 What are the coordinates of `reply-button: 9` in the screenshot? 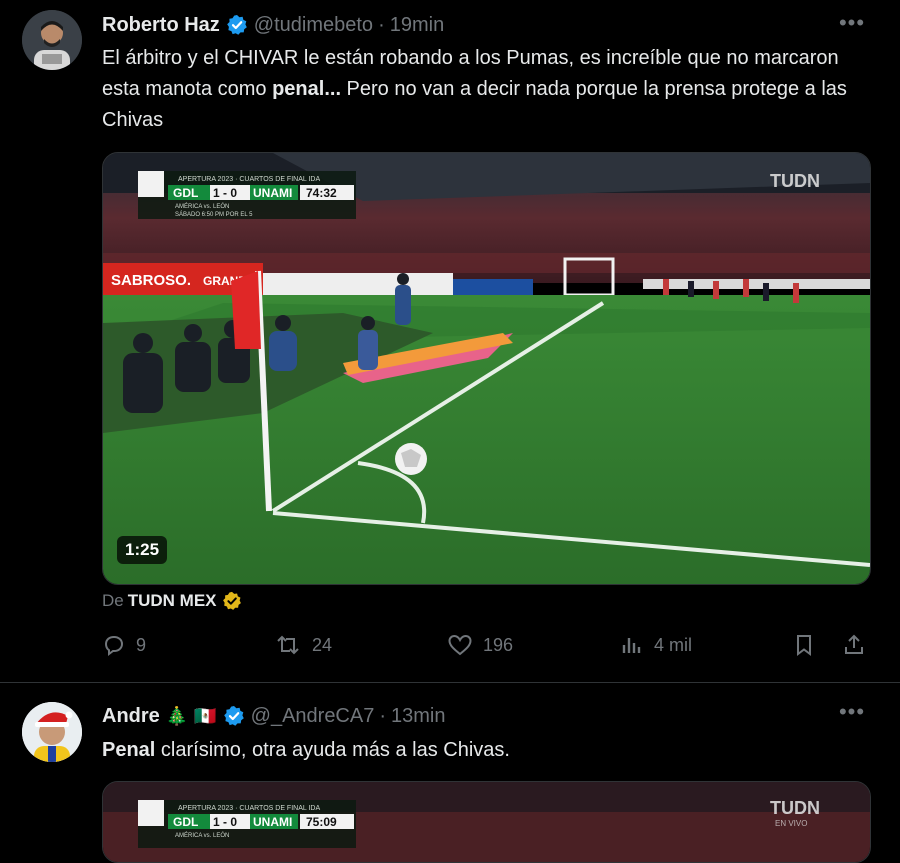 It's located at (124, 645).